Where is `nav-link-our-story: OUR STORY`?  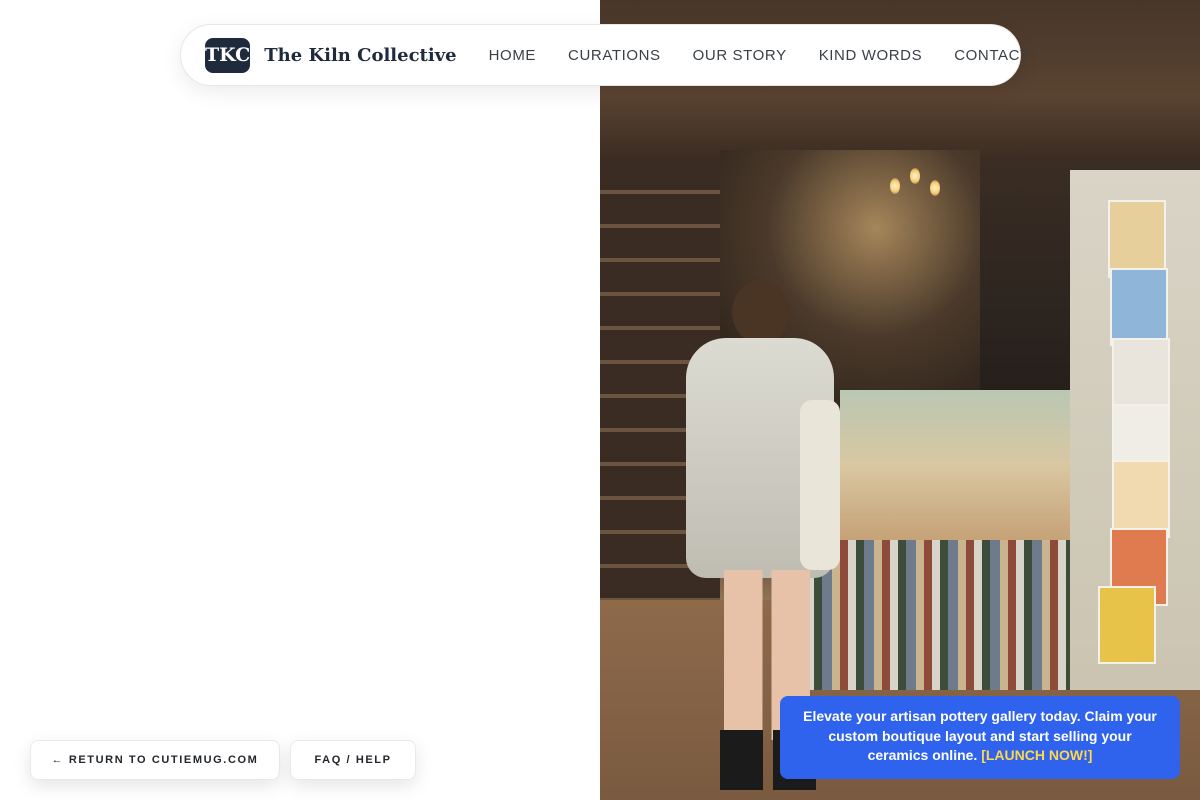 nav-link-our-story: OUR STORY is located at coordinates (740, 55).